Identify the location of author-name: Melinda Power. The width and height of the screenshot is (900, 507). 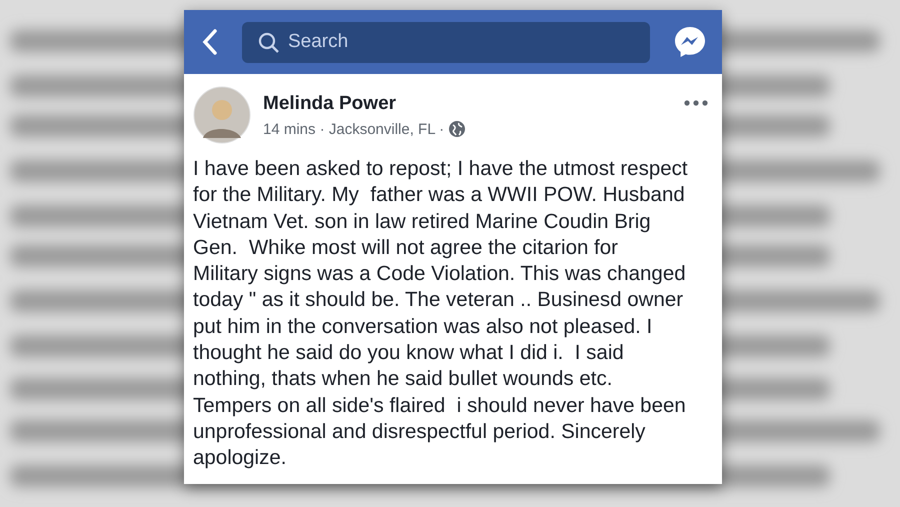
(467, 103).